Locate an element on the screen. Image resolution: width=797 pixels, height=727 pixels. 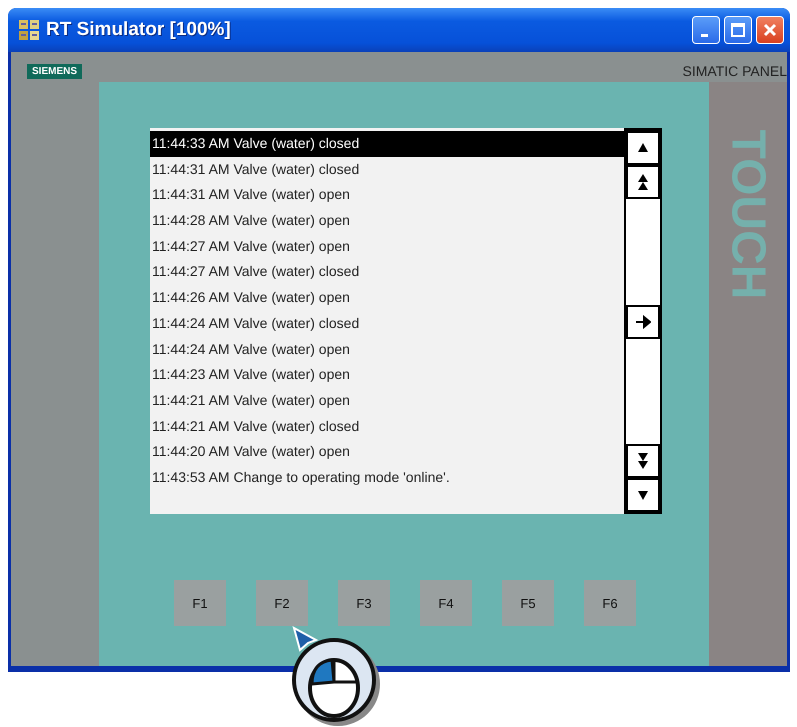
alarm-row: 11:44:27 AM Valve (water) closed is located at coordinates (387, 272).